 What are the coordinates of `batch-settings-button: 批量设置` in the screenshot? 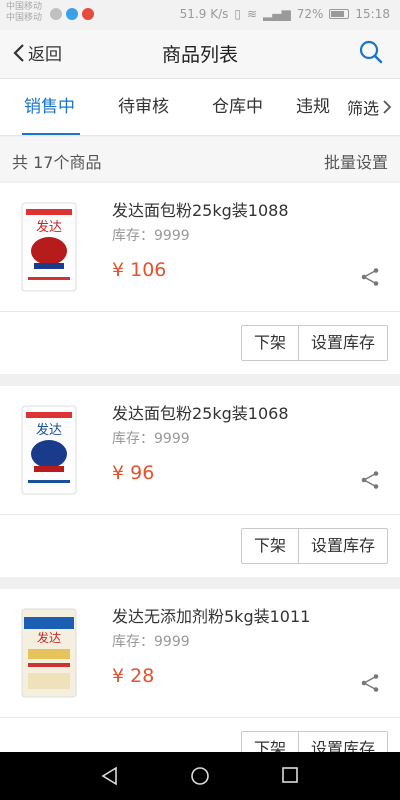 It's located at (356, 161).